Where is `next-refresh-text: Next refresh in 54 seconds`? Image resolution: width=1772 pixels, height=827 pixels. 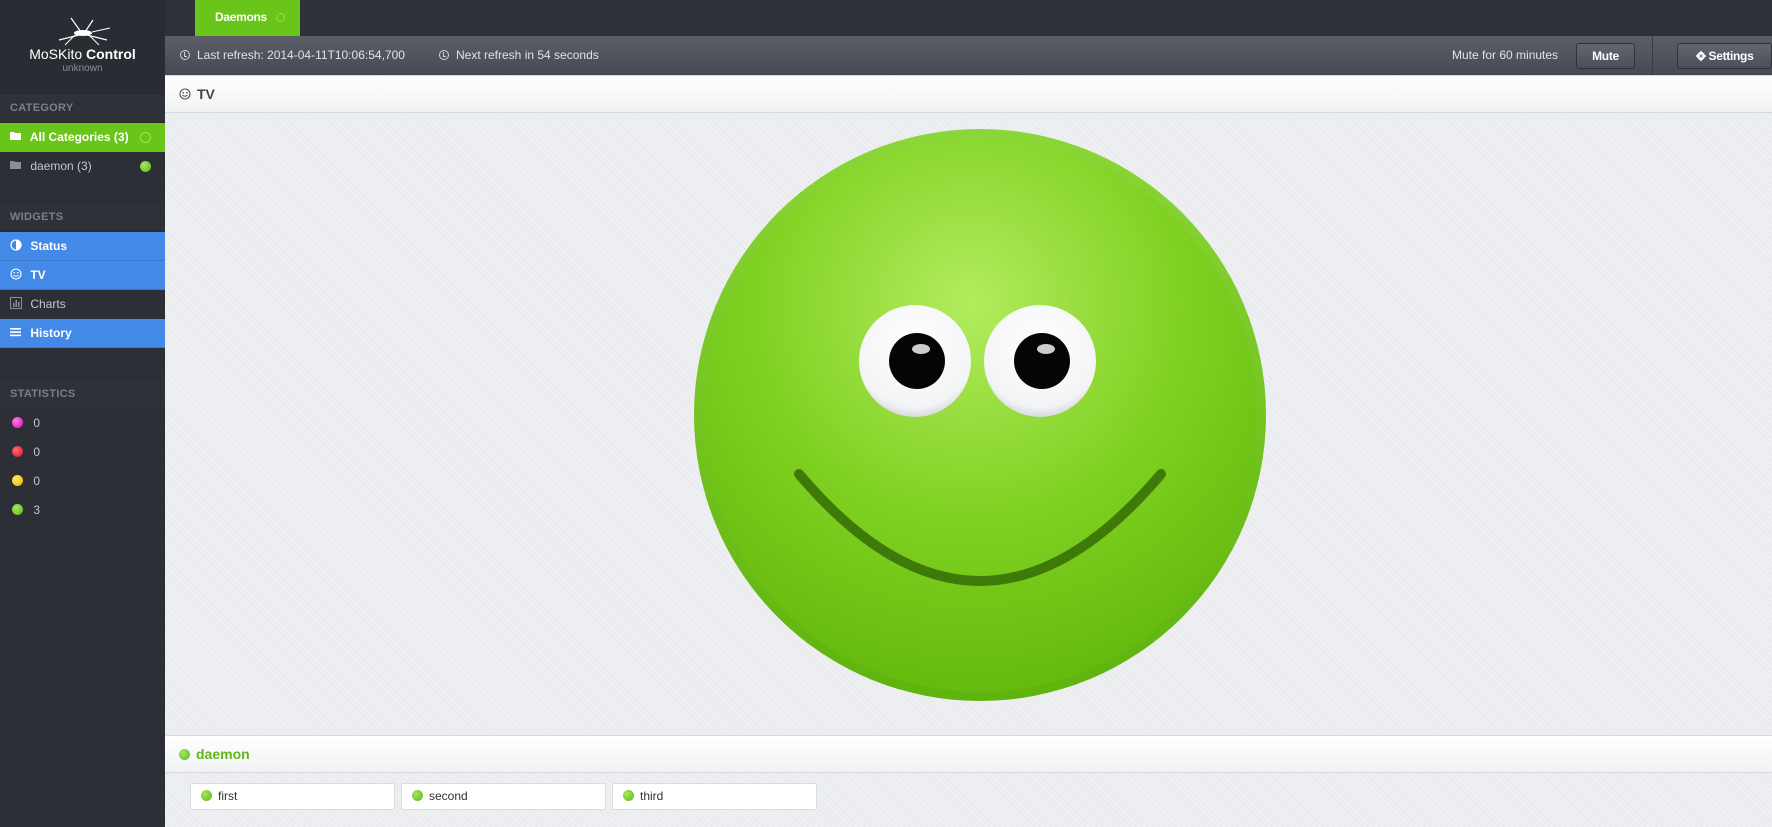 next-refresh-text: Next refresh in 54 seconds is located at coordinates (527, 55).